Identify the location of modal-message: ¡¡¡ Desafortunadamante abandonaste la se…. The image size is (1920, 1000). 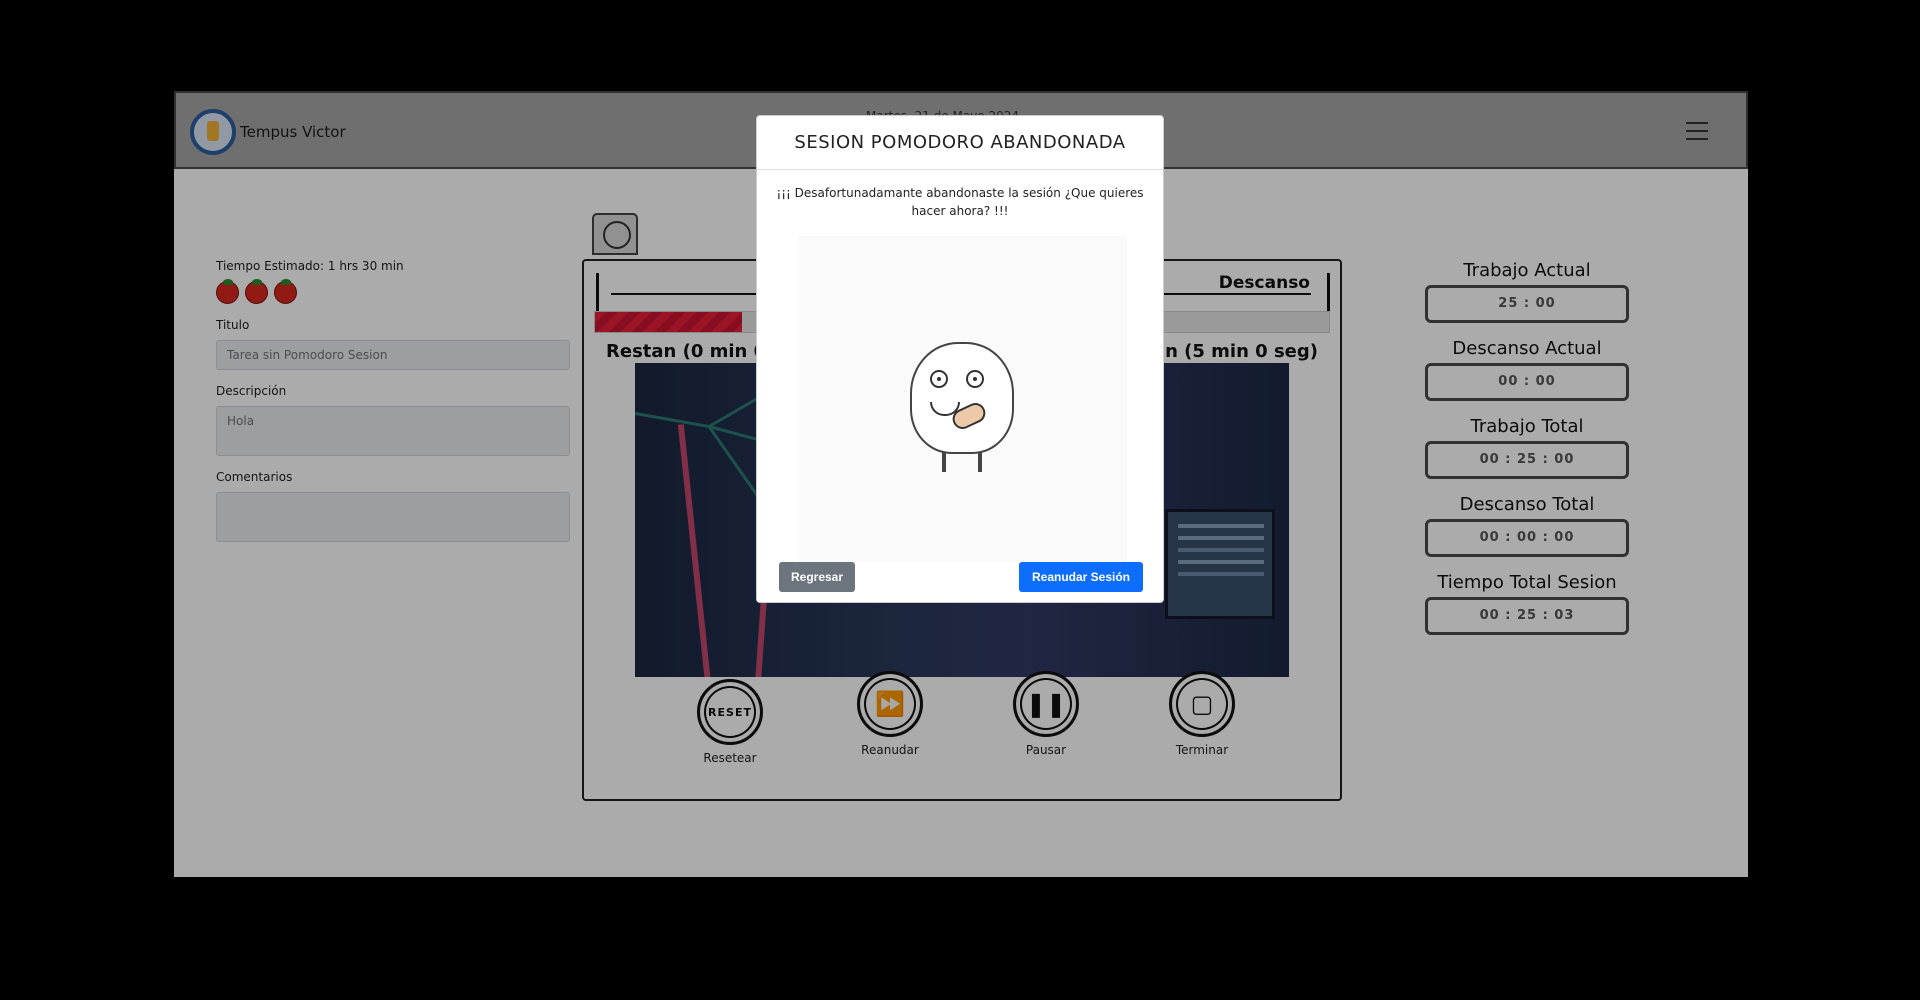
(960, 202).